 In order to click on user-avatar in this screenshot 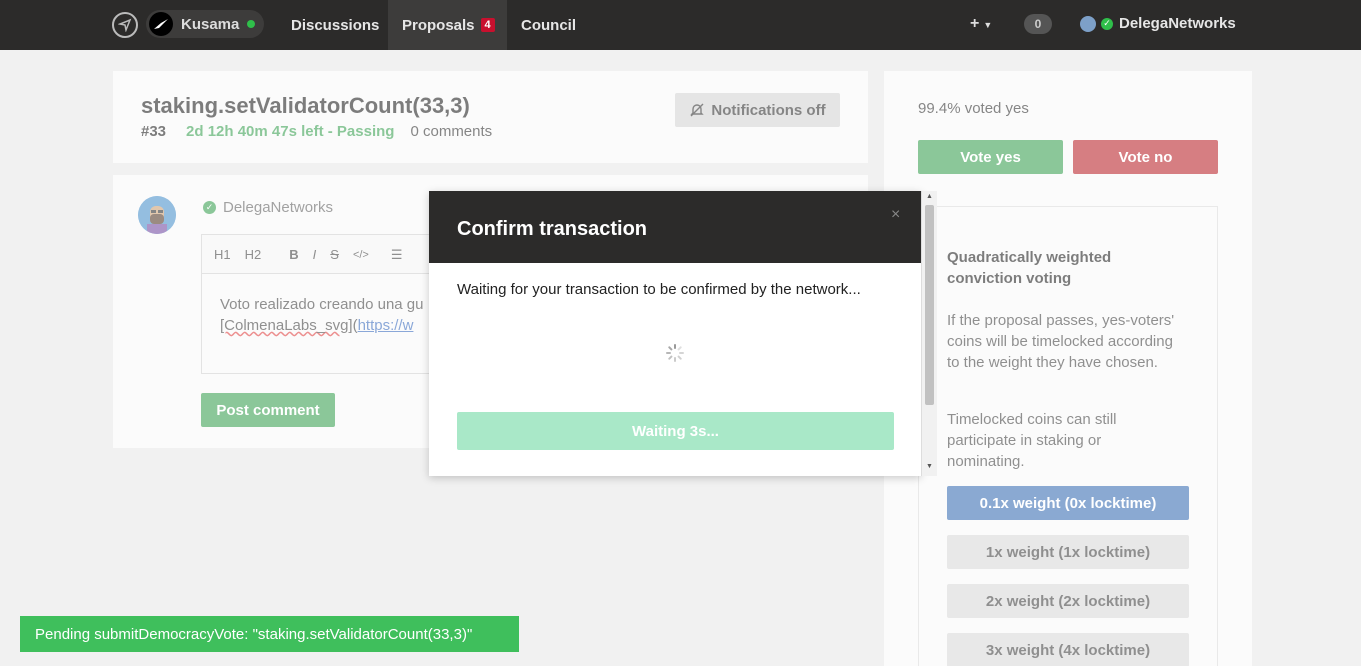, I will do `click(1088, 23)`.